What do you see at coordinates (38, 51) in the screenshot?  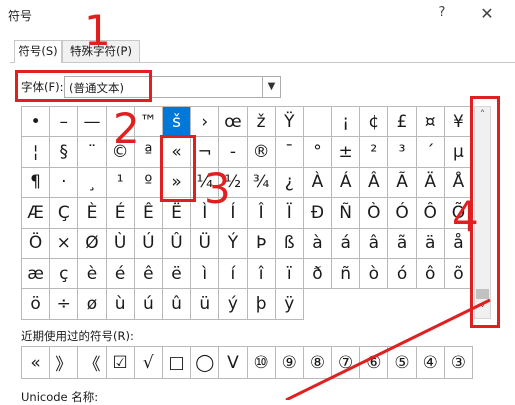 I see `tab-symbols: 符号(S)` at bounding box center [38, 51].